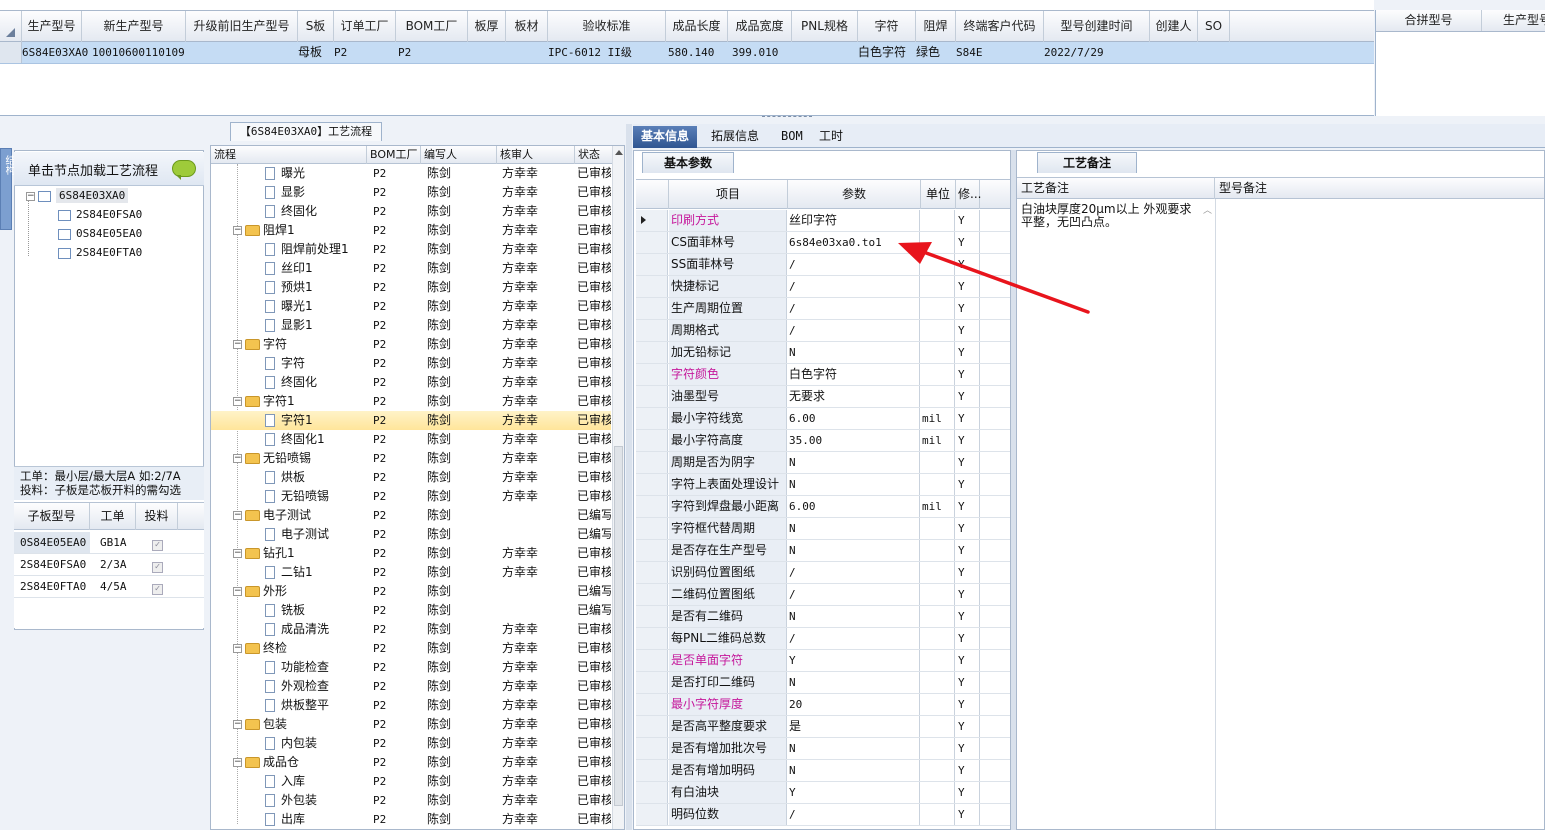  I want to click on tree-node-2S84E0FSA0: 2S84E0FSA0, so click(100, 215).